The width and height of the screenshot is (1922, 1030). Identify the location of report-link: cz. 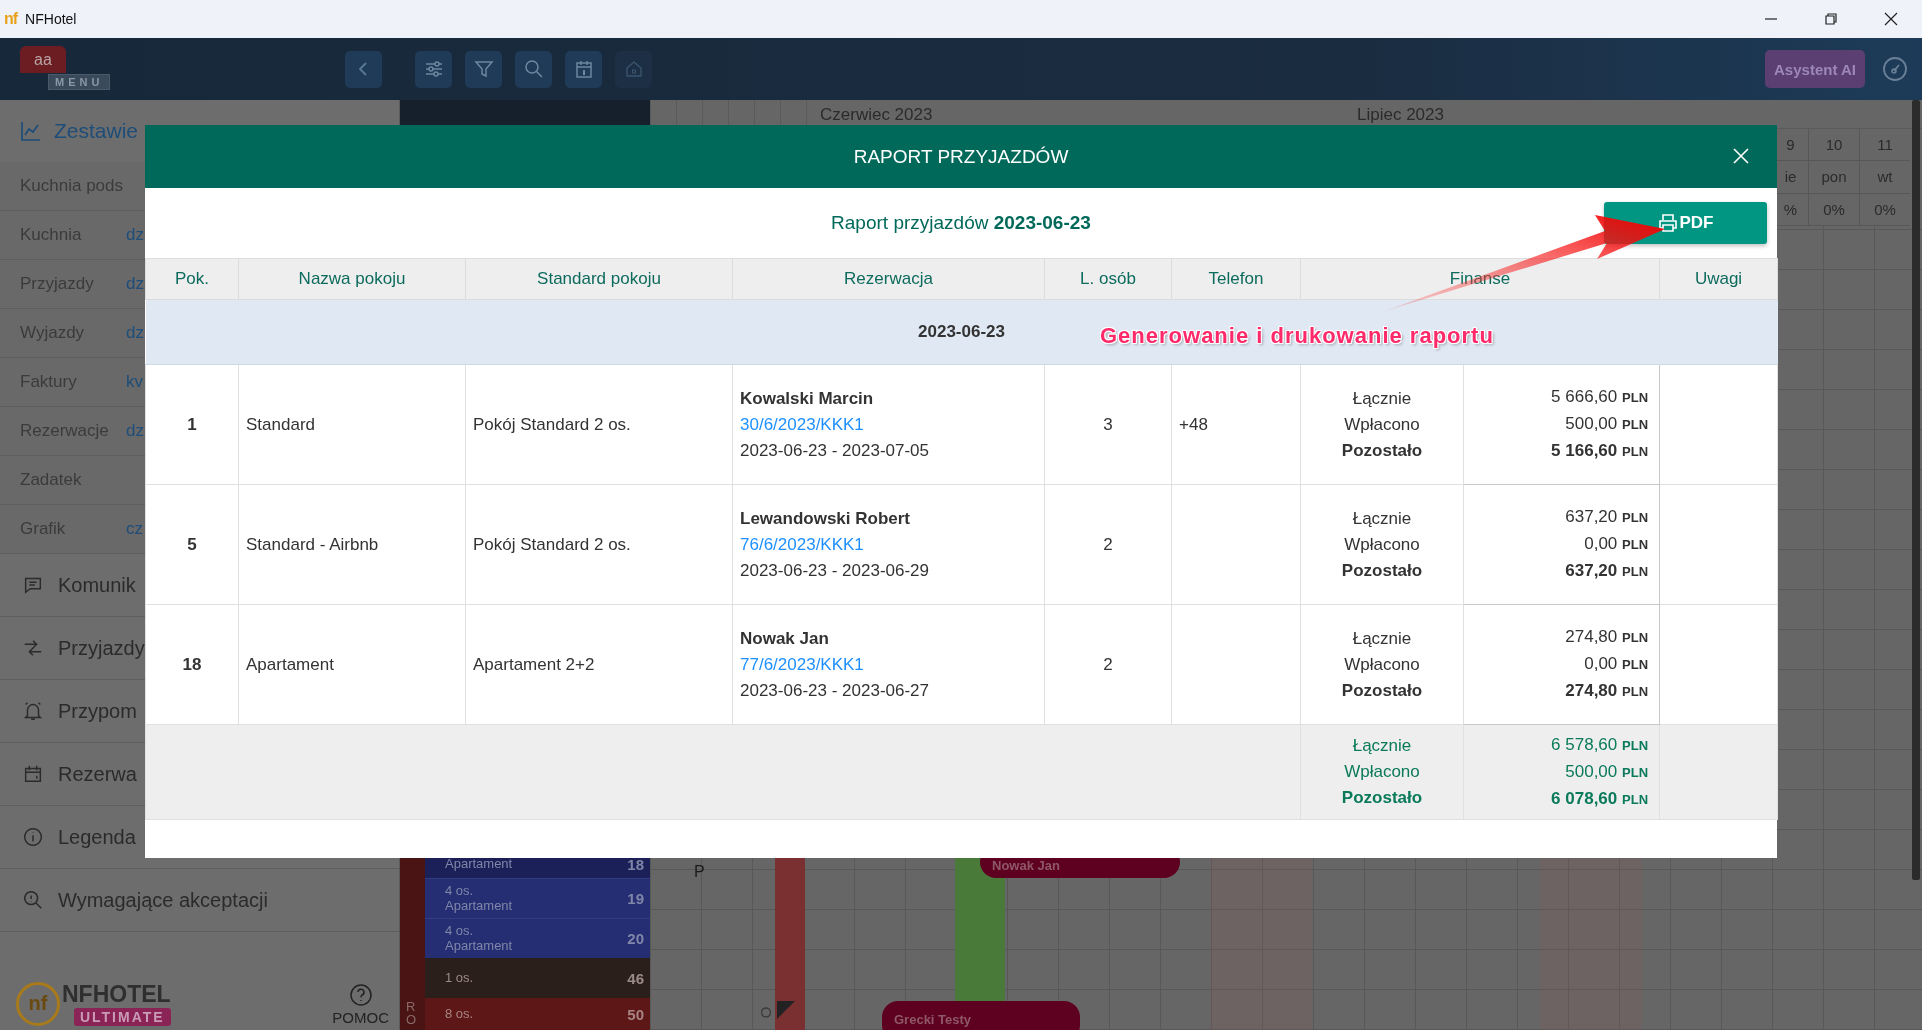
(134, 529).